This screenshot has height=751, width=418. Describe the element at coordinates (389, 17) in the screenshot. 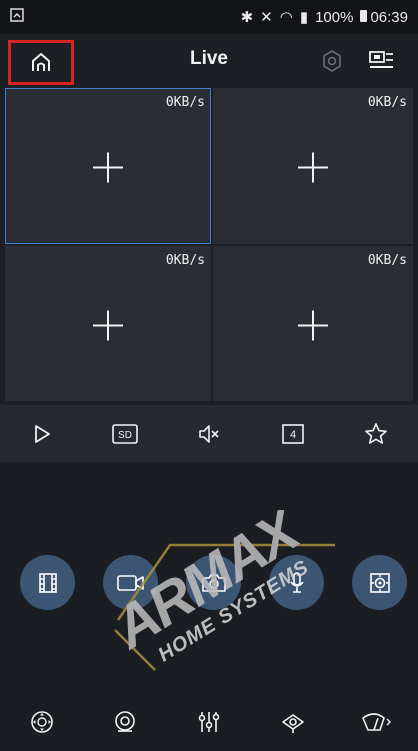

I see `clock: 06:39` at that location.